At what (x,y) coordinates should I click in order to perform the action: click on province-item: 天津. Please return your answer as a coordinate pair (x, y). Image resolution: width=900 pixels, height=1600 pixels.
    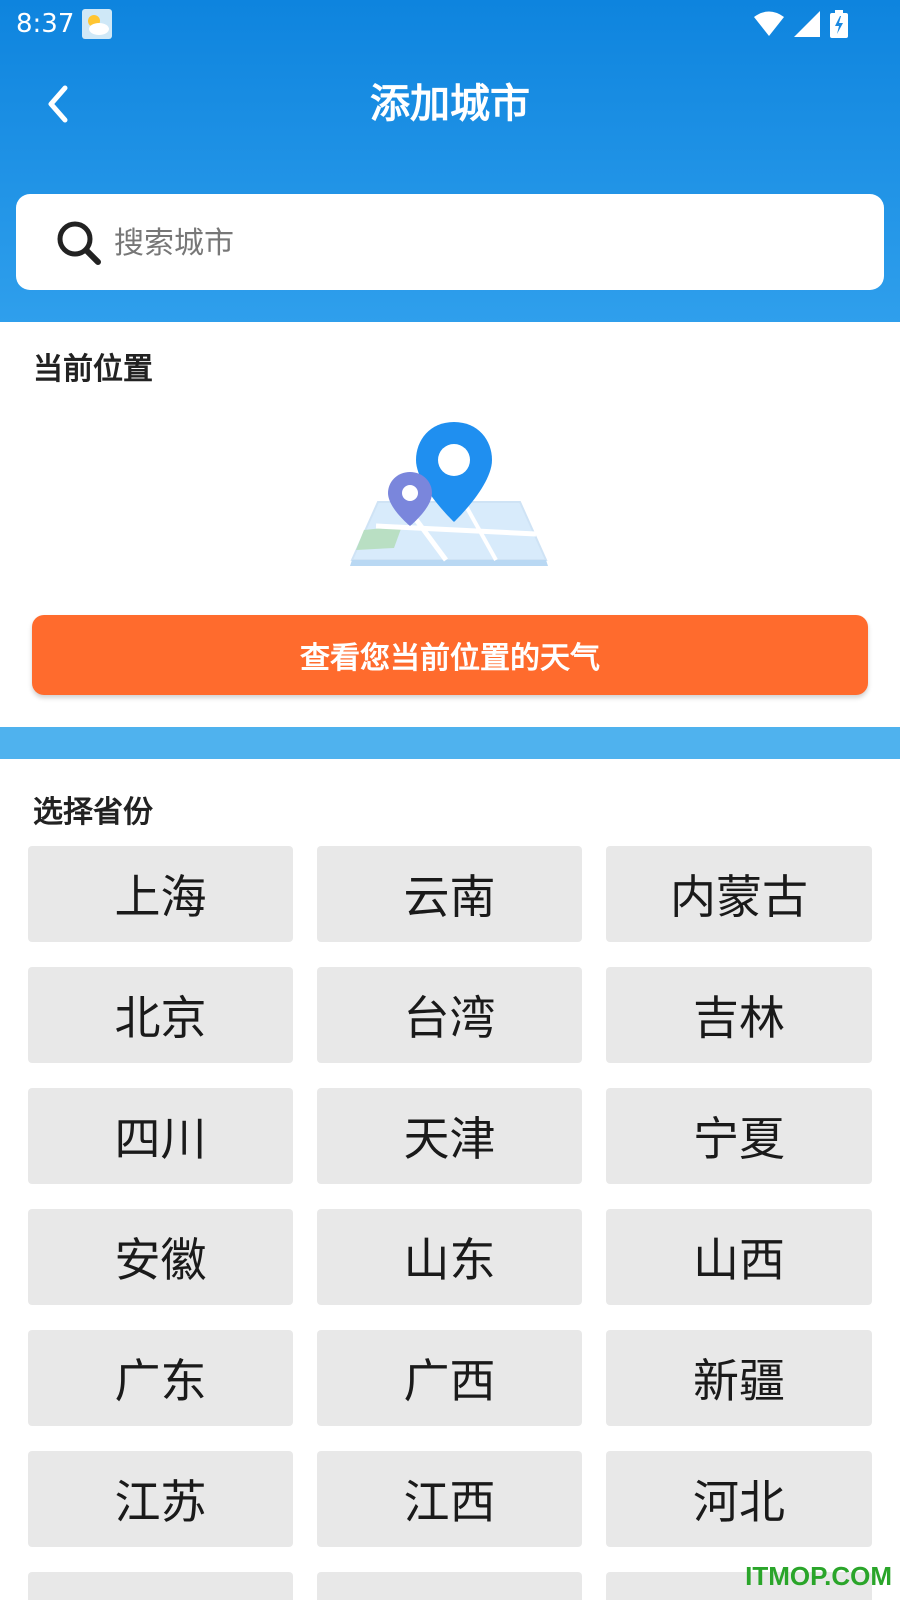
    Looking at the image, I should click on (449, 1136).